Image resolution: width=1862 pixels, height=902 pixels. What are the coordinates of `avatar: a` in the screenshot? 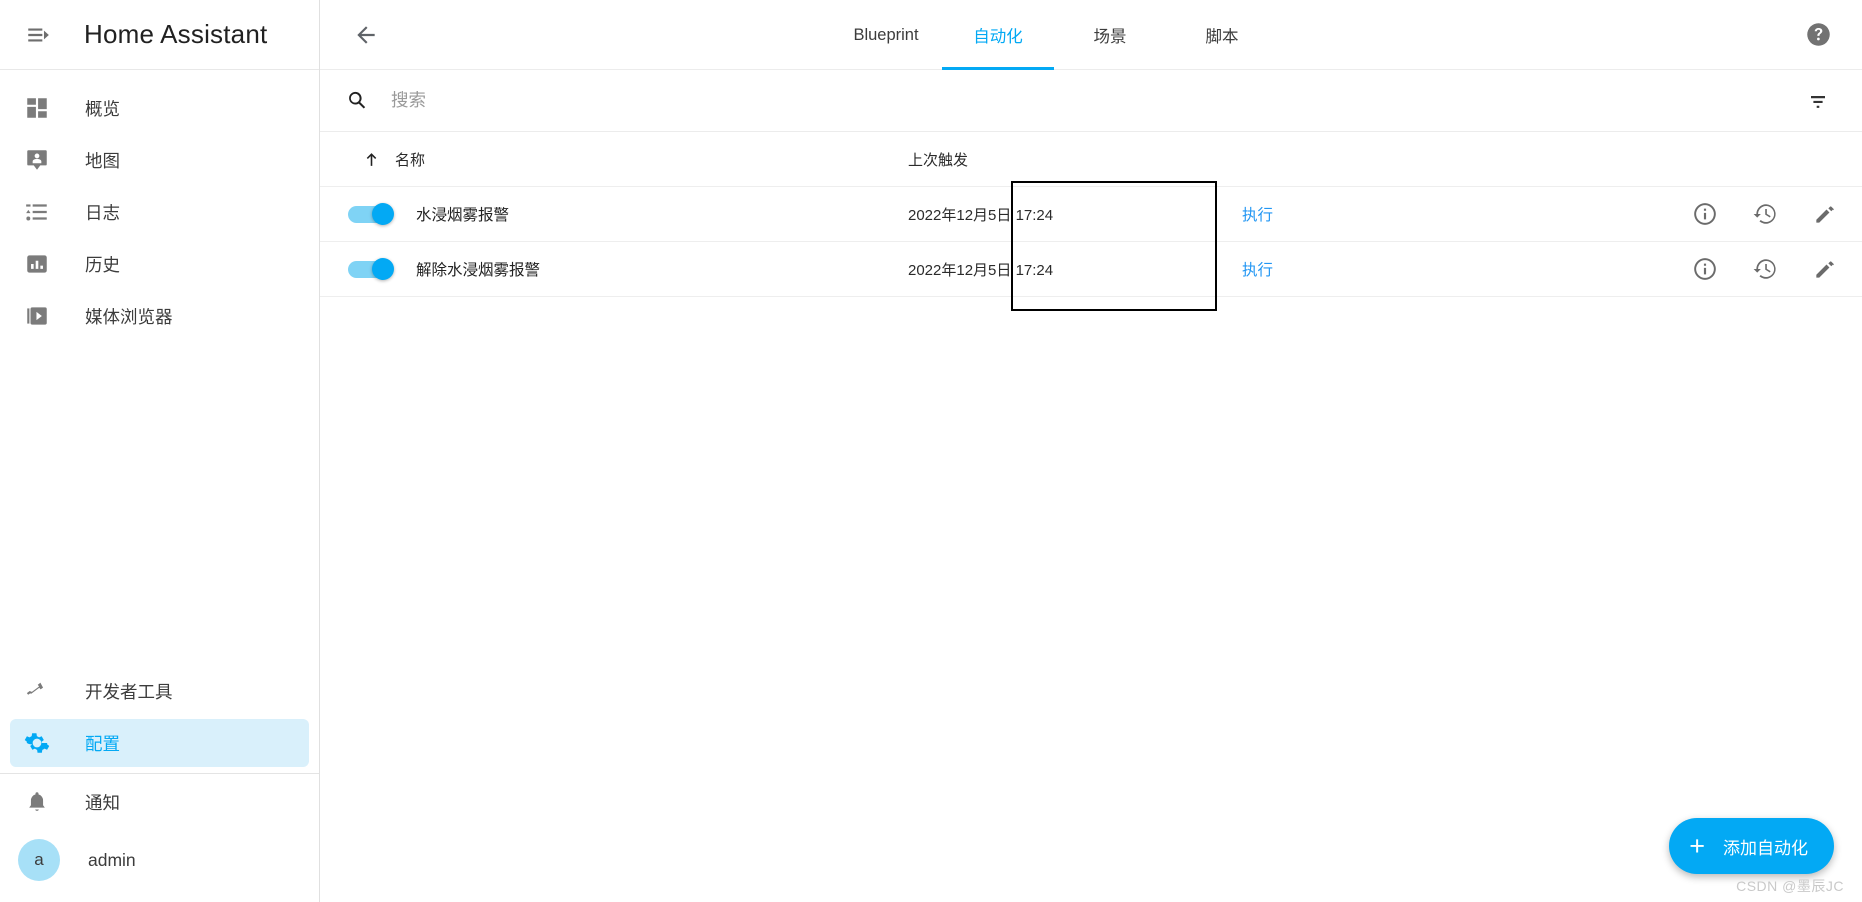 It's located at (39, 860).